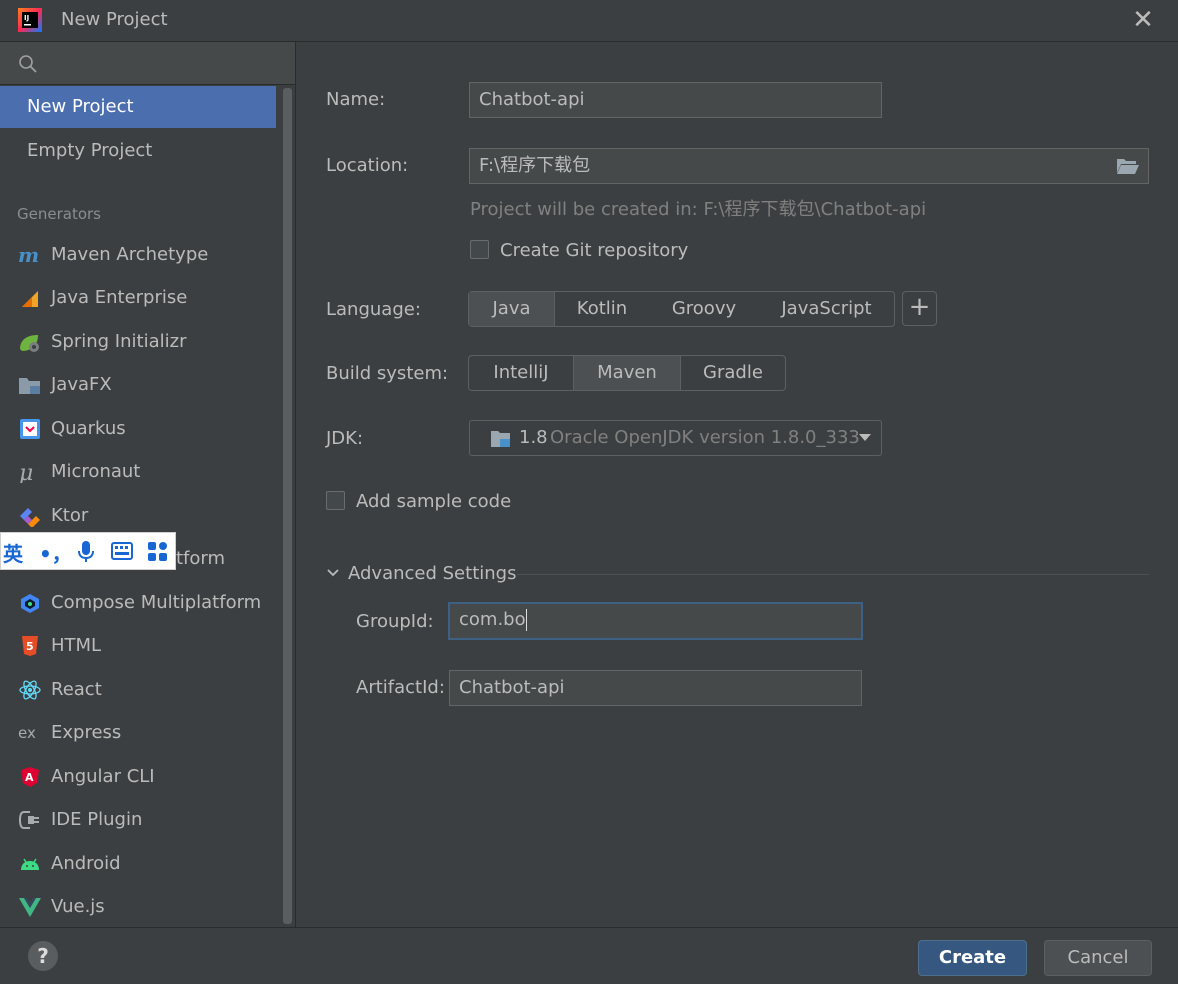 This screenshot has height=984, width=1178. I want to click on sidebar-item-ide-plugin: IDE Plugin, so click(138, 820).